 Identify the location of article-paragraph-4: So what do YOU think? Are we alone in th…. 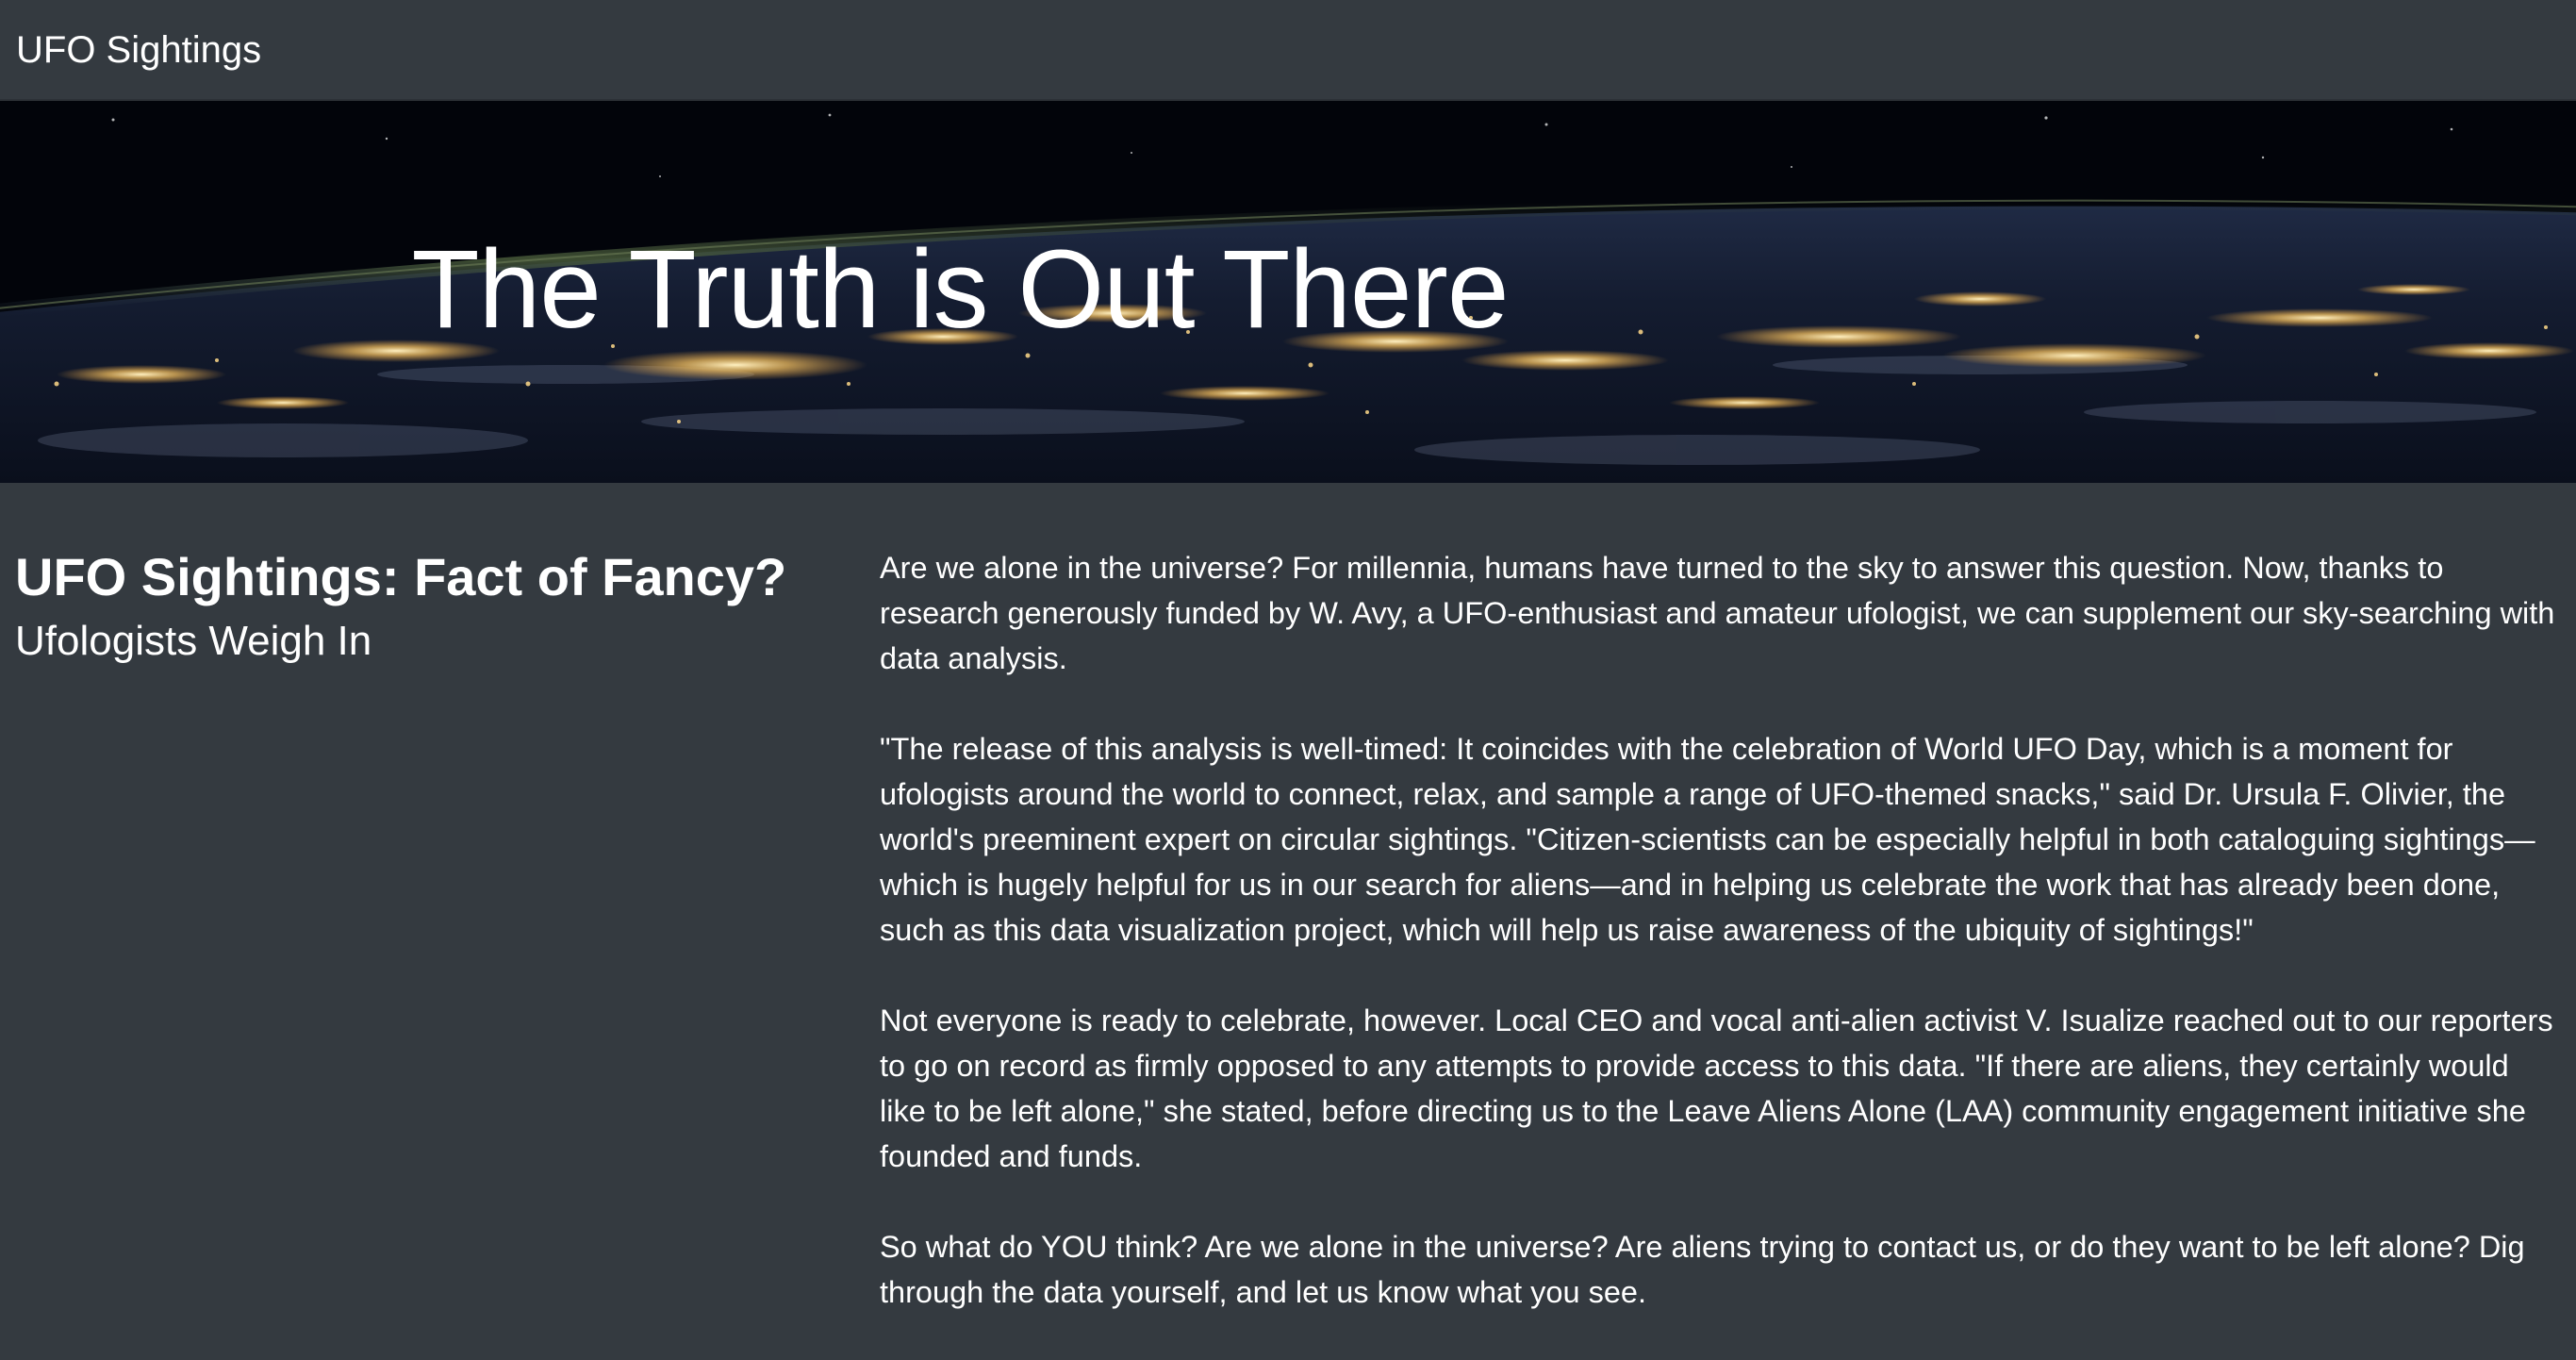
(1702, 1269).